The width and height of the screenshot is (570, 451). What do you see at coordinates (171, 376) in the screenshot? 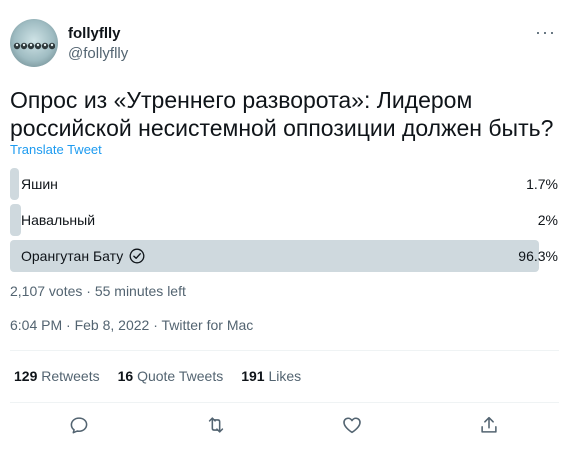
I see `quote-tweets-stat: 16 Quote Tweets` at bounding box center [171, 376].